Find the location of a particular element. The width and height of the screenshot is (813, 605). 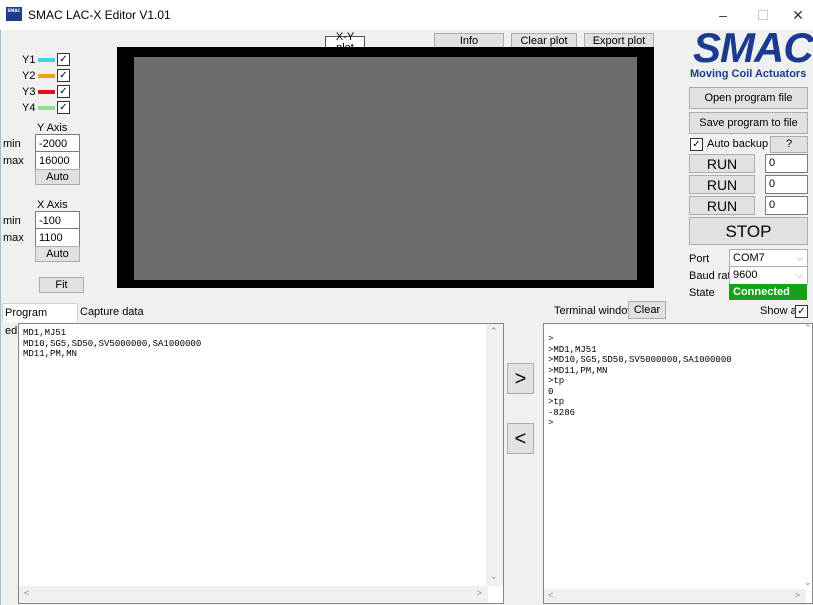

app-icon: SMAC is located at coordinates (14, 14).